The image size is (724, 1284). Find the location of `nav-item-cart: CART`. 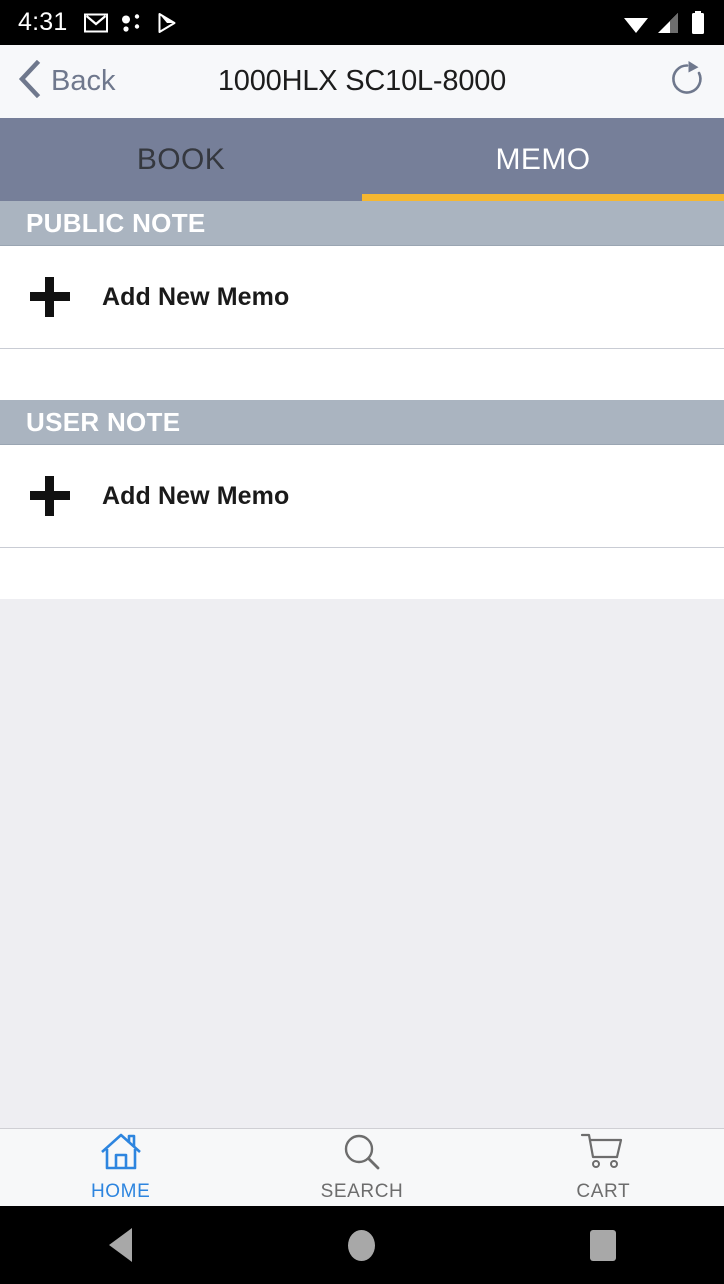

nav-item-cart: CART is located at coordinates (603, 1167).